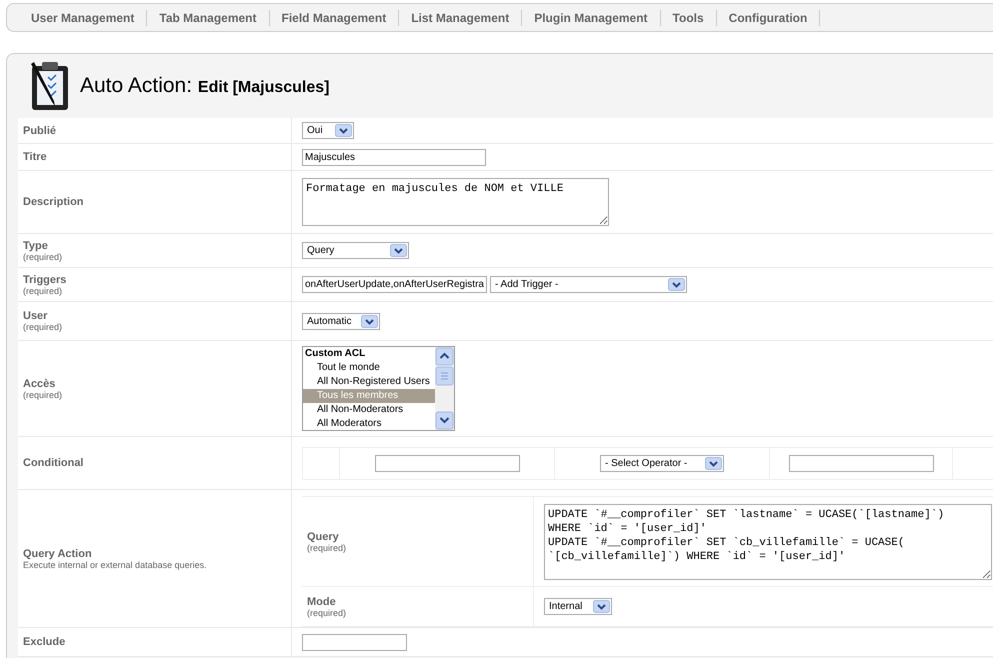 The height and width of the screenshot is (658, 993). What do you see at coordinates (355, 250) in the screenshot?
I see `dropdown: Query` at bounding box center [355, 250].